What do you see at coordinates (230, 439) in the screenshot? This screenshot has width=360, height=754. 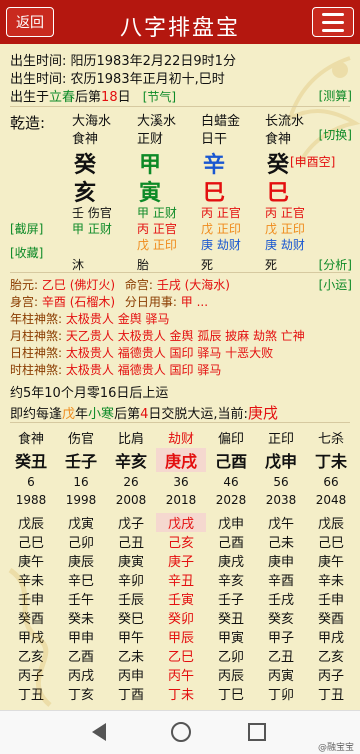 I see `dayun-shishen: 偏印` at bounding box center [230, 439].